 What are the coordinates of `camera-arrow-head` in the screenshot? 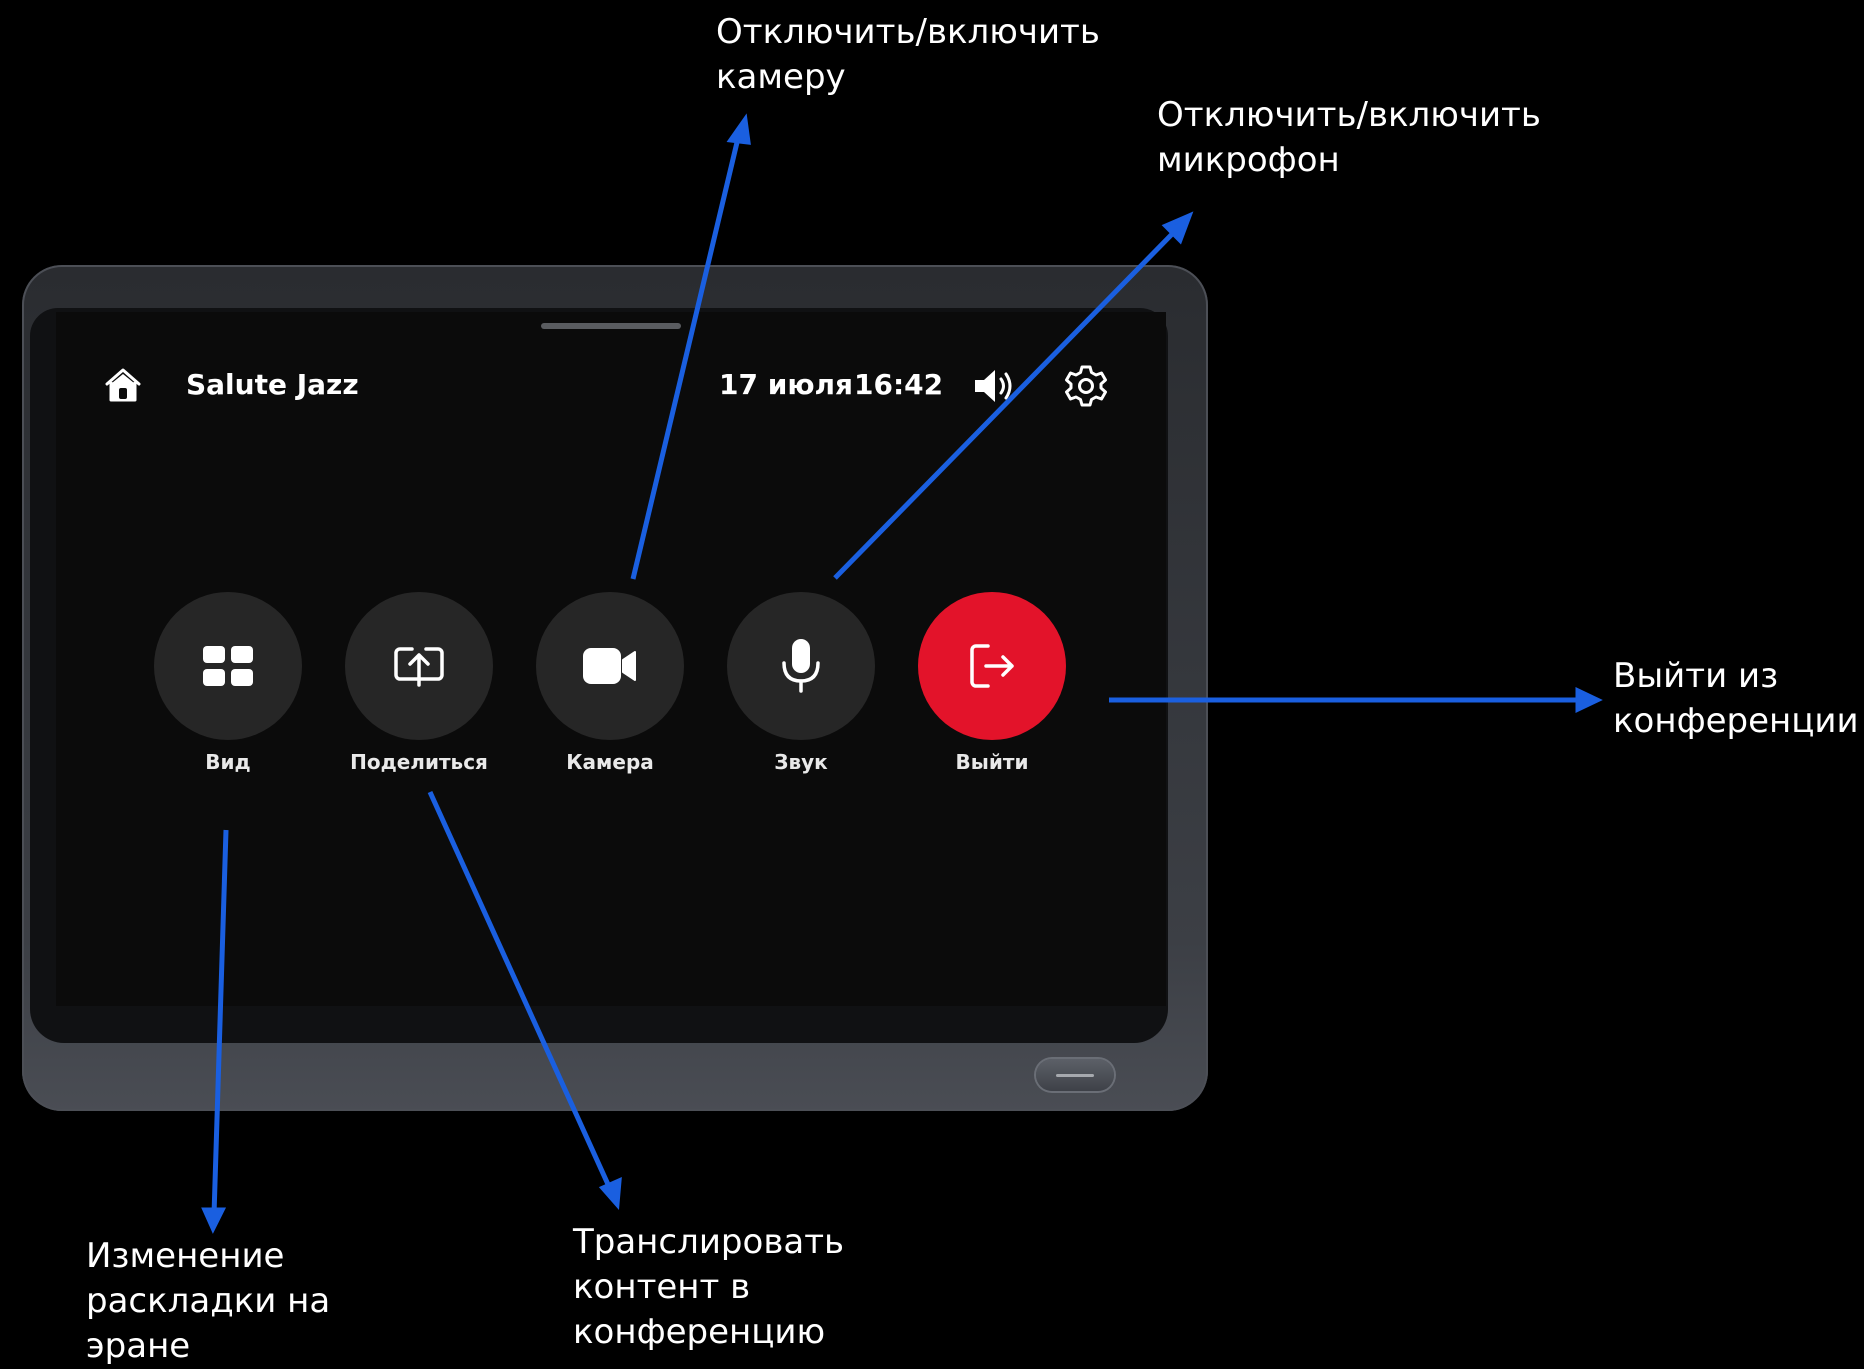 It's located at (738, 129).